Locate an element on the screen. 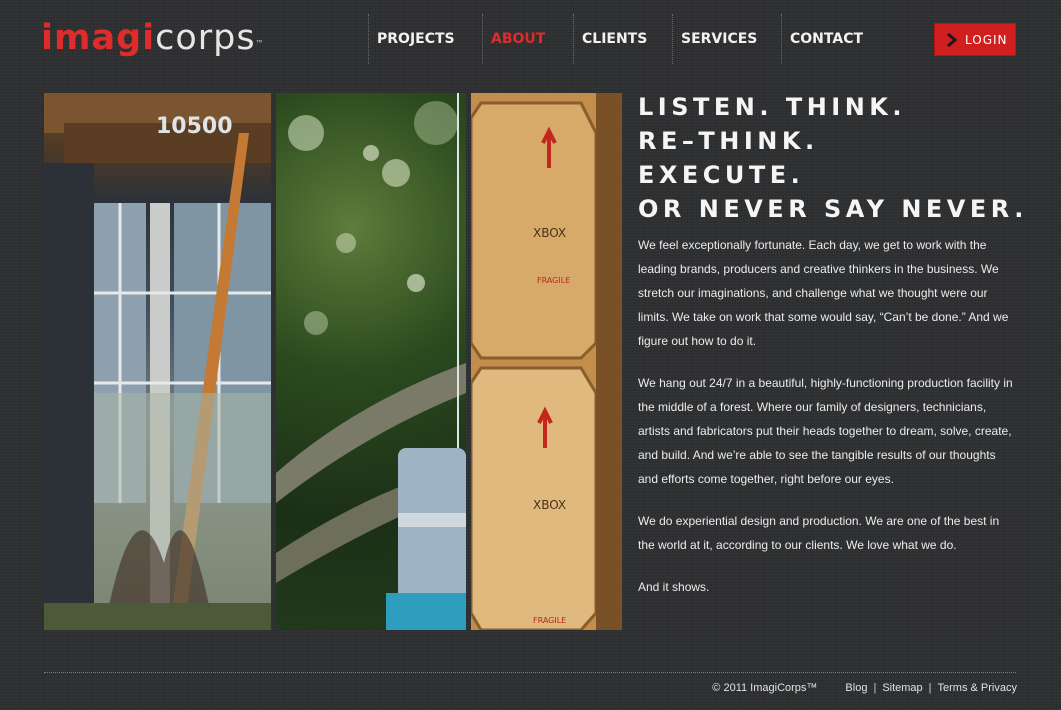 The height and width of the screenshot is (710, 1061). crate-warning-top: FRAGILE is located at coordinates (553, 280).